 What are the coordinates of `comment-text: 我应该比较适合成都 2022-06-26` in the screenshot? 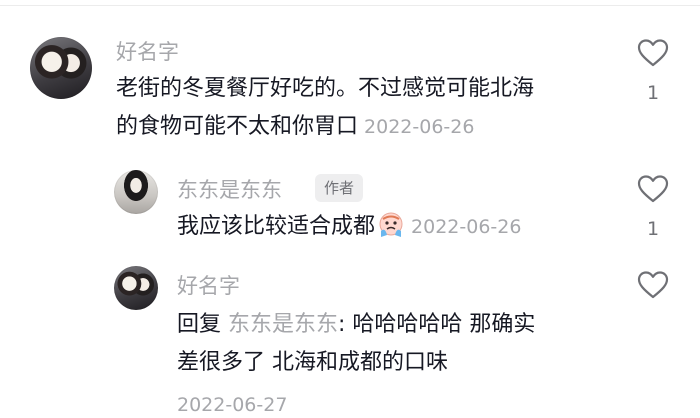 It's located at (397, 227).